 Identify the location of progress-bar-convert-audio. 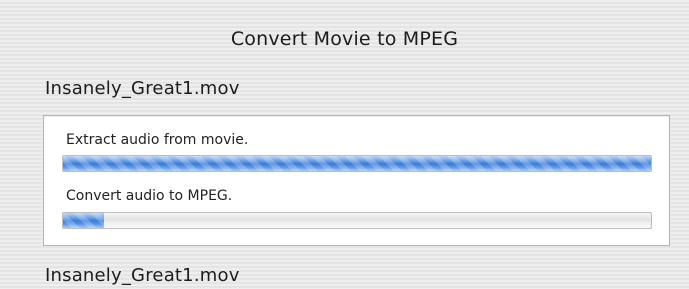
(357, 220).